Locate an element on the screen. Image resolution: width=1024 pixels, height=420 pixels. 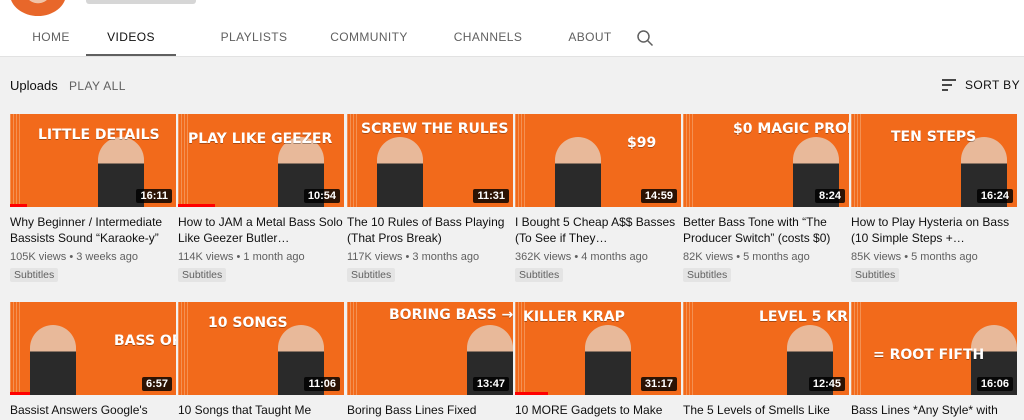
sort-by-button: SORT BY is located at coordinates (980, 85).